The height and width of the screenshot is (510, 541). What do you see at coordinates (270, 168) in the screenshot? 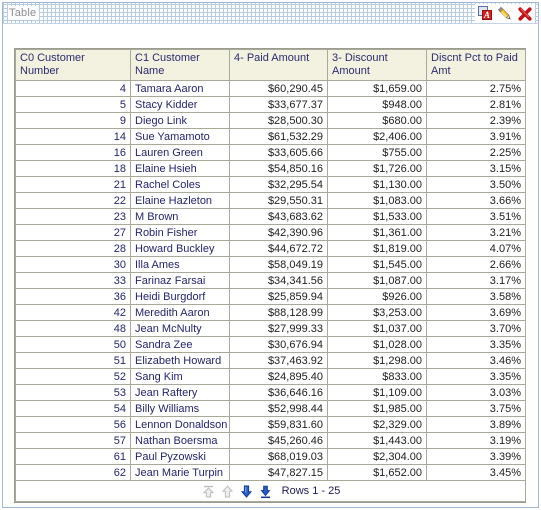
I see `table-row: 18 Elaine Hsieh $54,850.16 $1,726.00 3.15%` at bounding box center [270, 168].